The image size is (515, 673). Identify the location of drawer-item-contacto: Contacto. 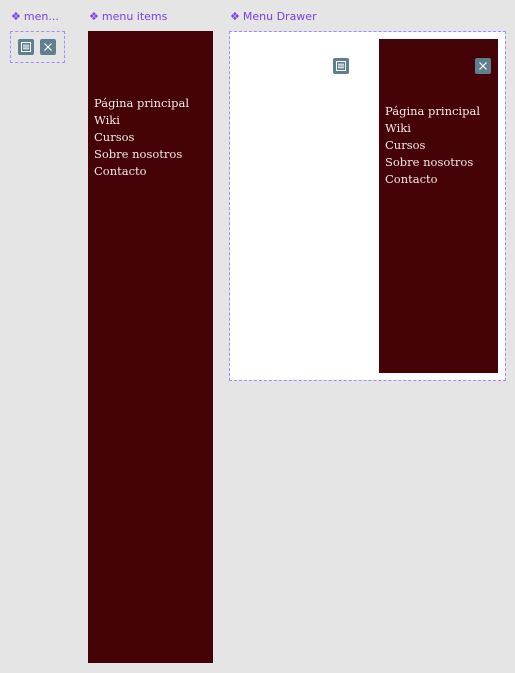
(432, 179).